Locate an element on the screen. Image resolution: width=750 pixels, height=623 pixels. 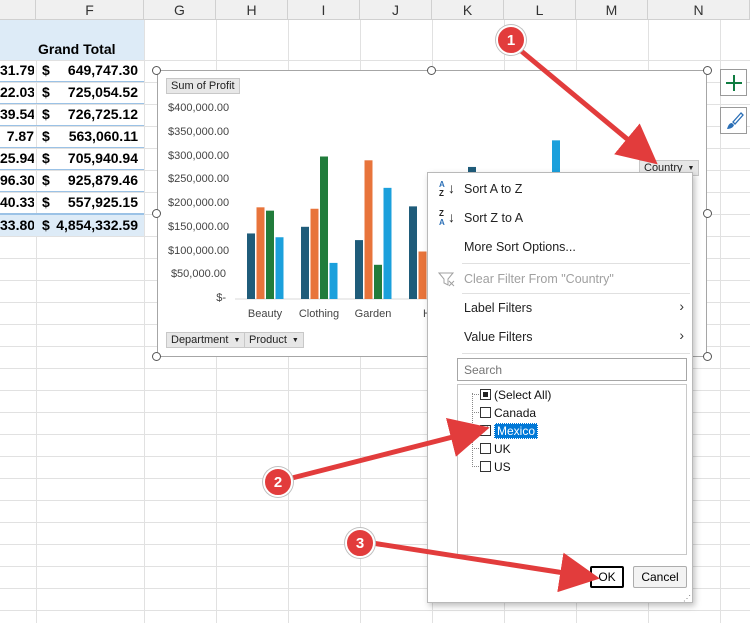
step-badge-label: 1 is located at coordinates (511, 40).